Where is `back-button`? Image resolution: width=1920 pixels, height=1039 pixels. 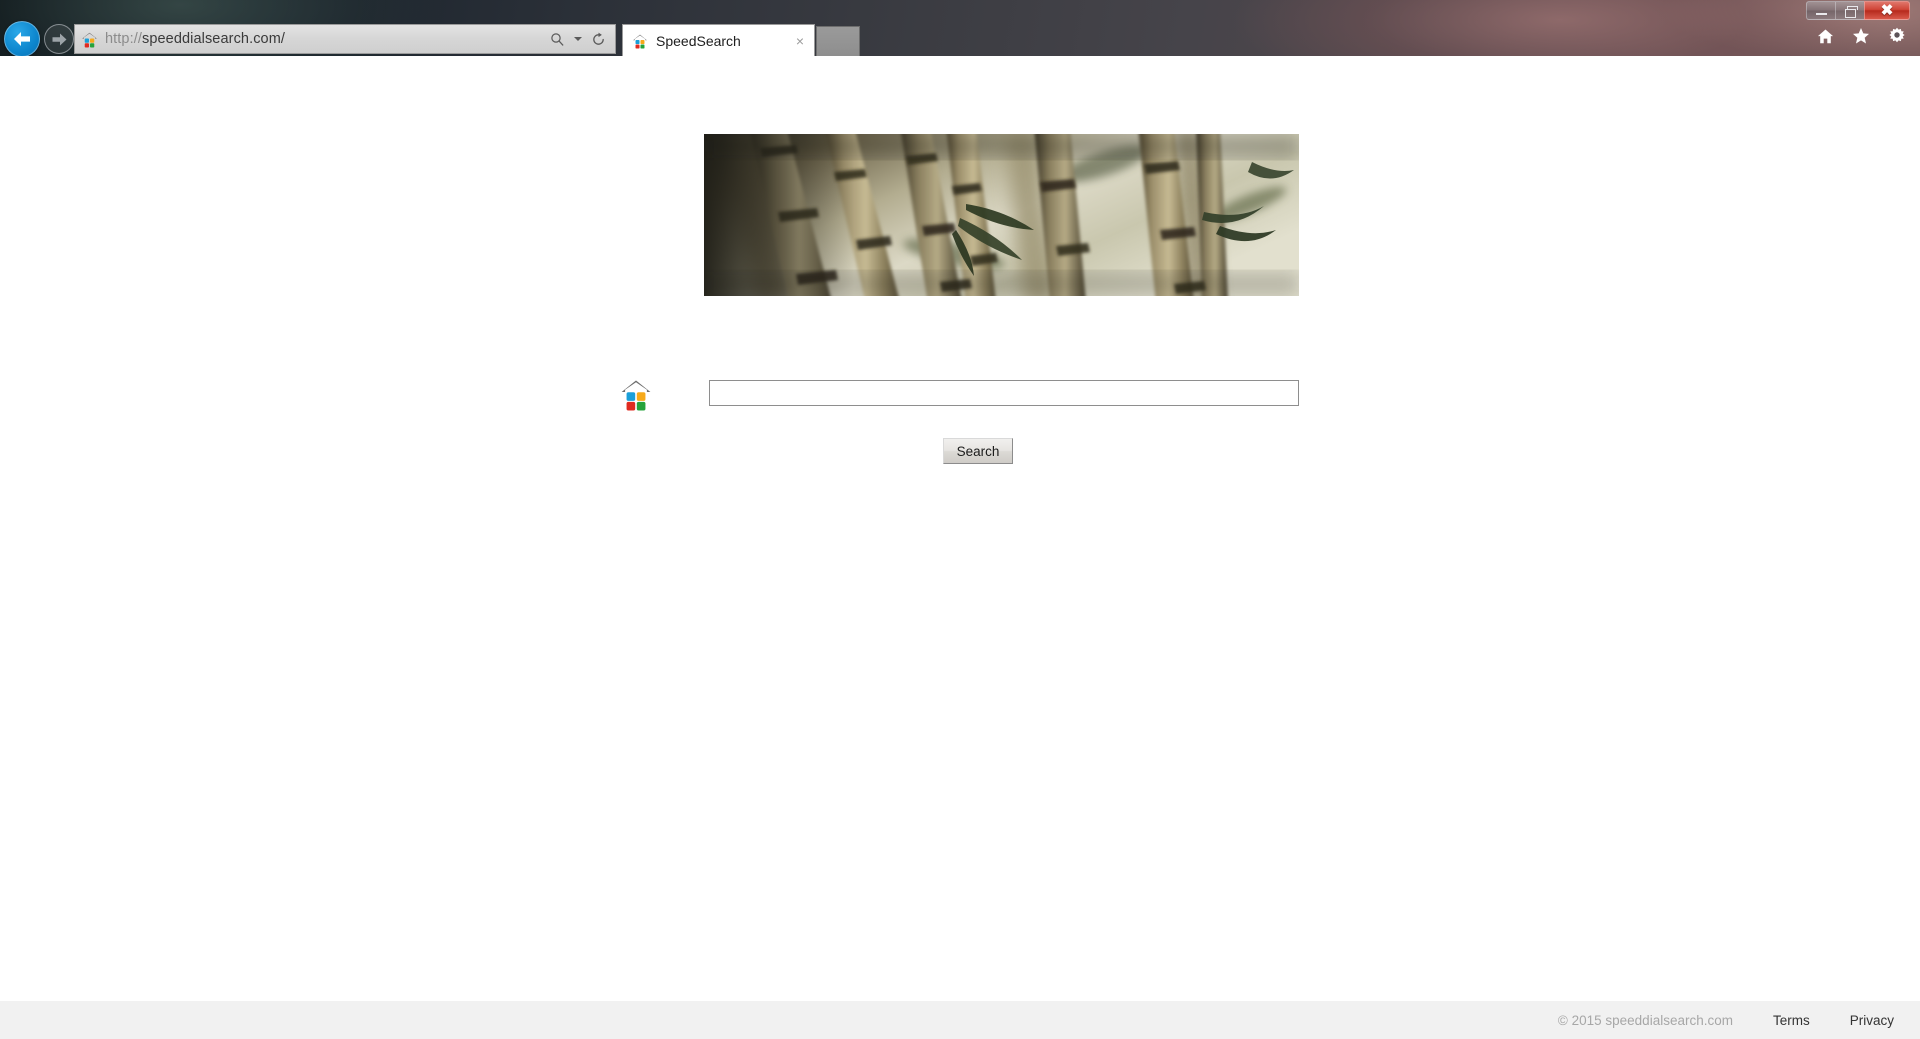 back-button is located at coordinates (22, 38).